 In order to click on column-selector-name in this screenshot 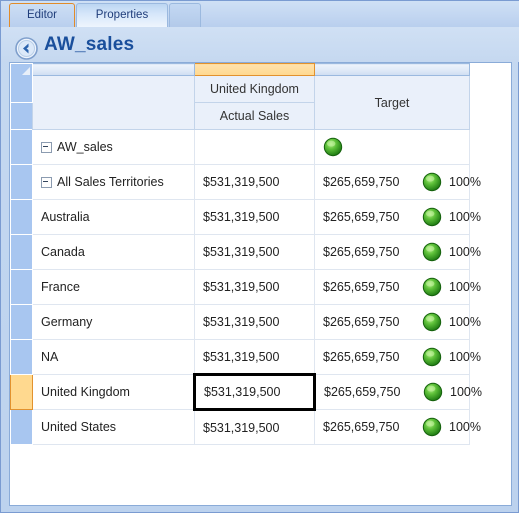, I will do `click(113, 69)`.